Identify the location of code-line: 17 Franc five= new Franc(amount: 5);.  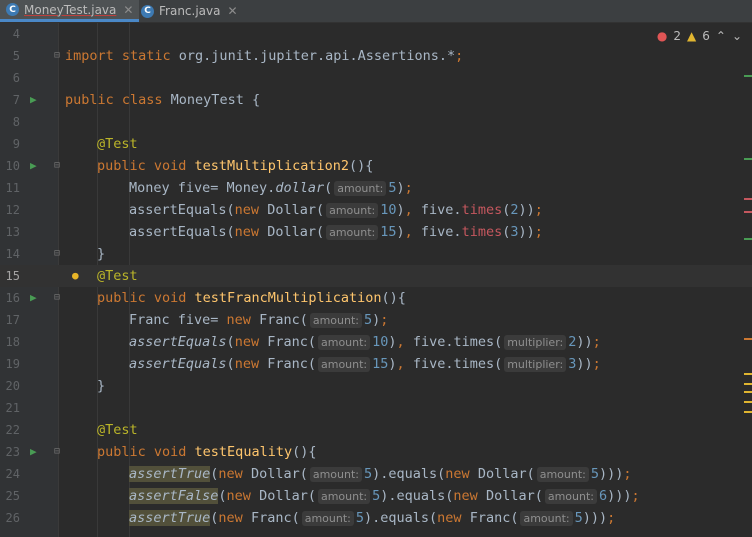
(376, 320).